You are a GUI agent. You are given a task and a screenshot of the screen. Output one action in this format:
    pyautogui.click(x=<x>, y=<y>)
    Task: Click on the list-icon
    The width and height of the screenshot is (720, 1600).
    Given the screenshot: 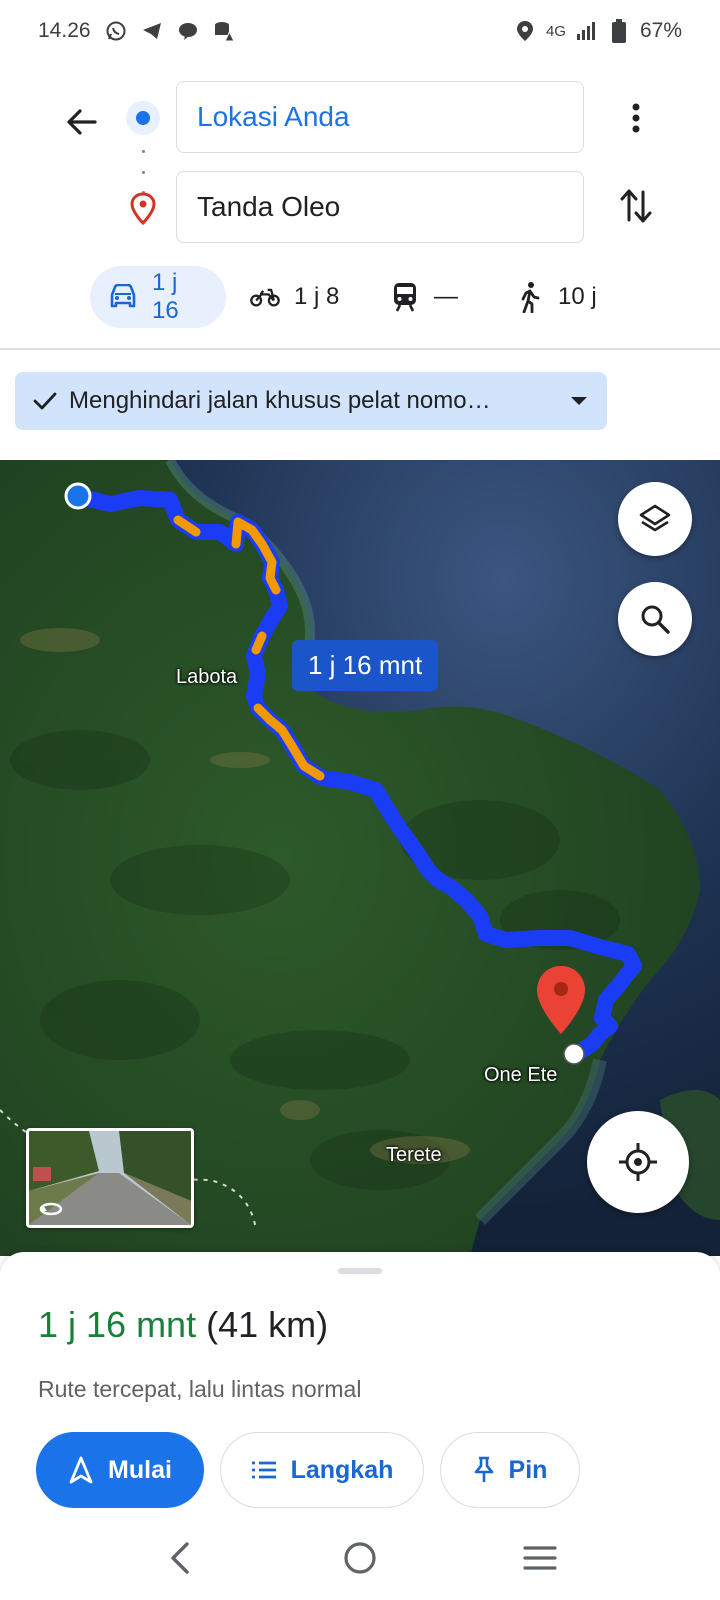 What is the action you would take?
    pyautogui.click(x=263, y=1470)
    